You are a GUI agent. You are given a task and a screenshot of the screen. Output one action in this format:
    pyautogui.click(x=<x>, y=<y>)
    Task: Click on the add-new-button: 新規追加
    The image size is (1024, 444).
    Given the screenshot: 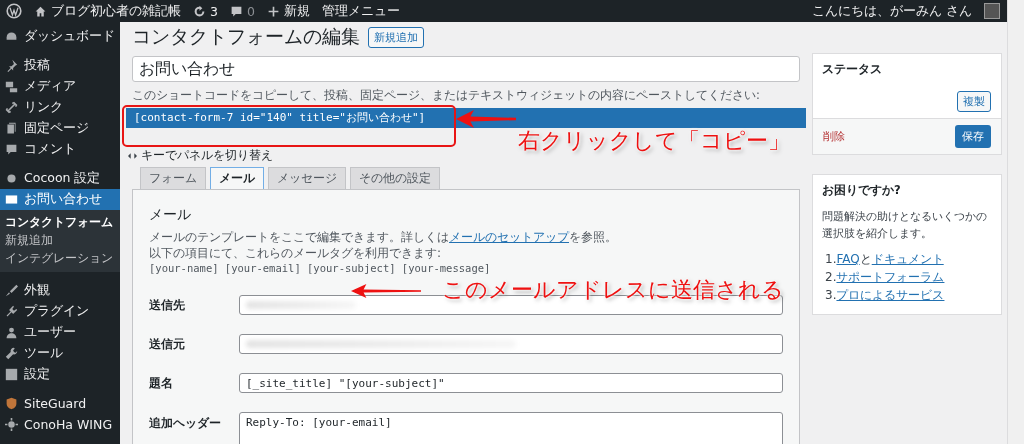 What is the action you would take?
    pyautogui.click(x=396, y=37)
    